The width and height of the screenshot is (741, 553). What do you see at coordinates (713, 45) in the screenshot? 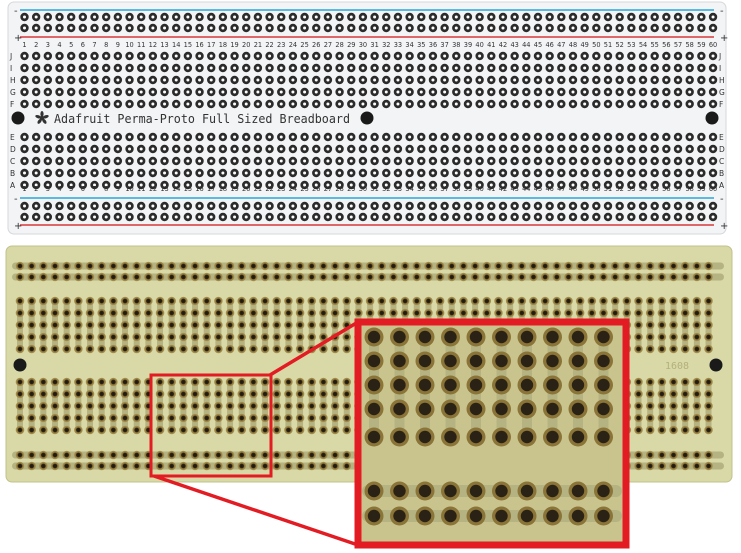
I see `column-number-label: 60` at bounding box center [713, 45].